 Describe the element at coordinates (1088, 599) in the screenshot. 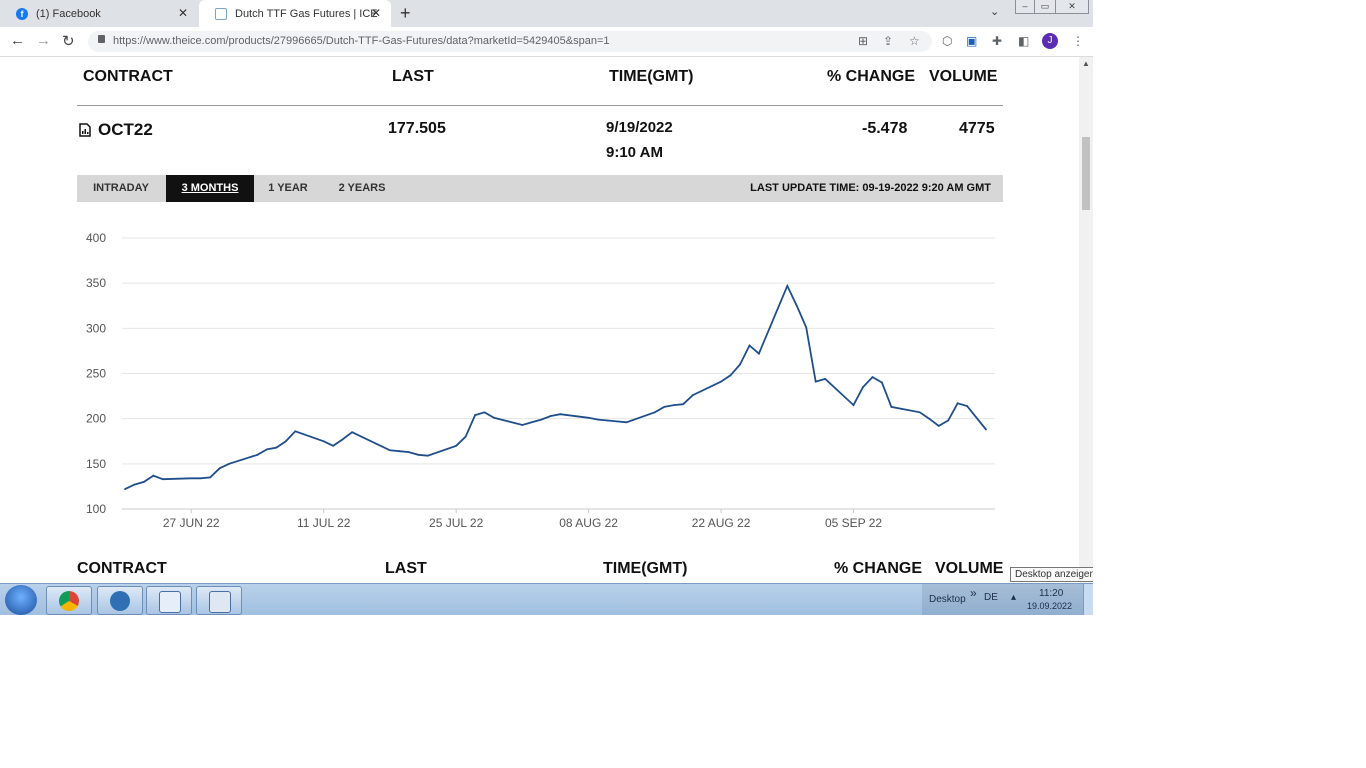

I see `show-desktop-button` at that location.